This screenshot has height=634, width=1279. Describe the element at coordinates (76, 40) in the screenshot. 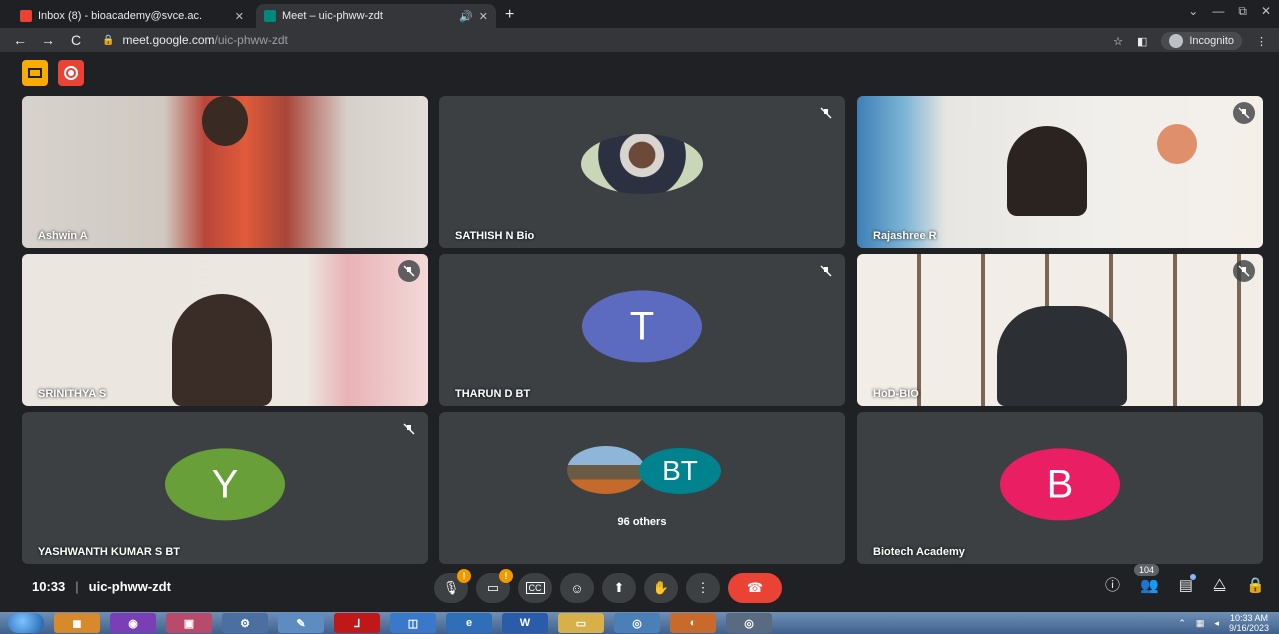

I see `reload-button: C` at that location.